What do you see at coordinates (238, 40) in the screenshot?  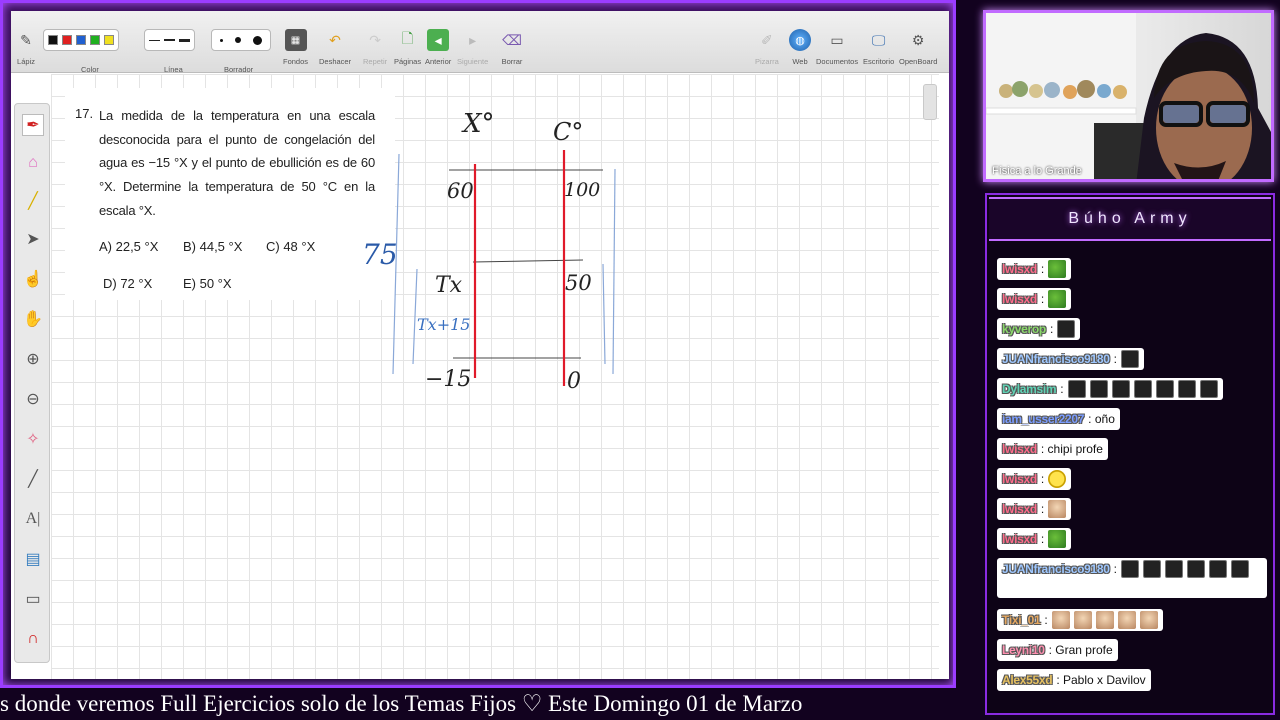 I see `eraser-medium` at bounding box center [238, 40].